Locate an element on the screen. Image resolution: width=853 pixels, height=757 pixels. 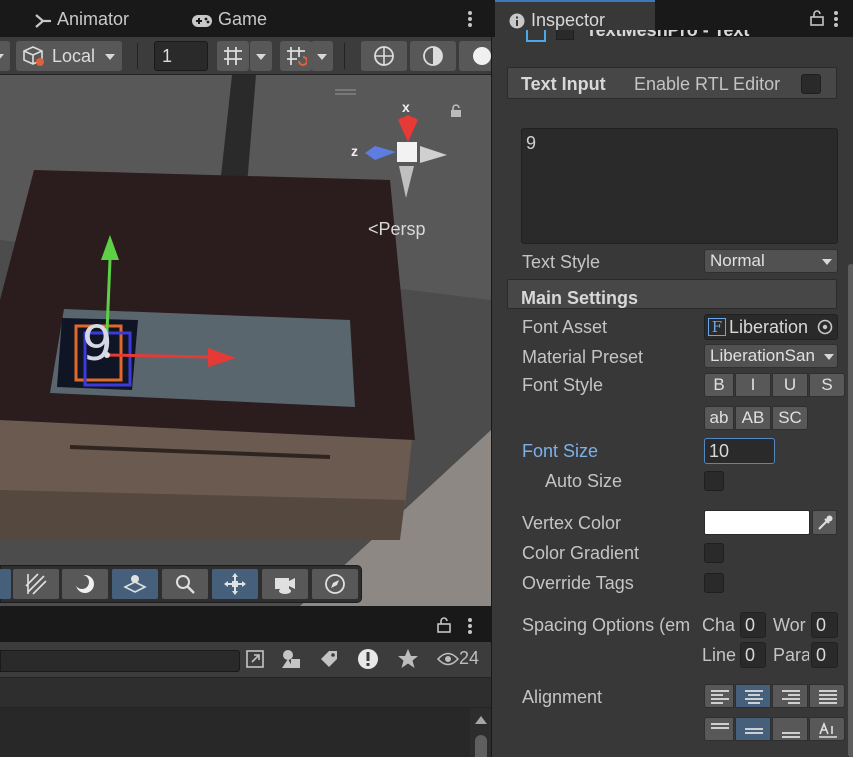
vertex-color-swatch is located at coordinates (757, 522).